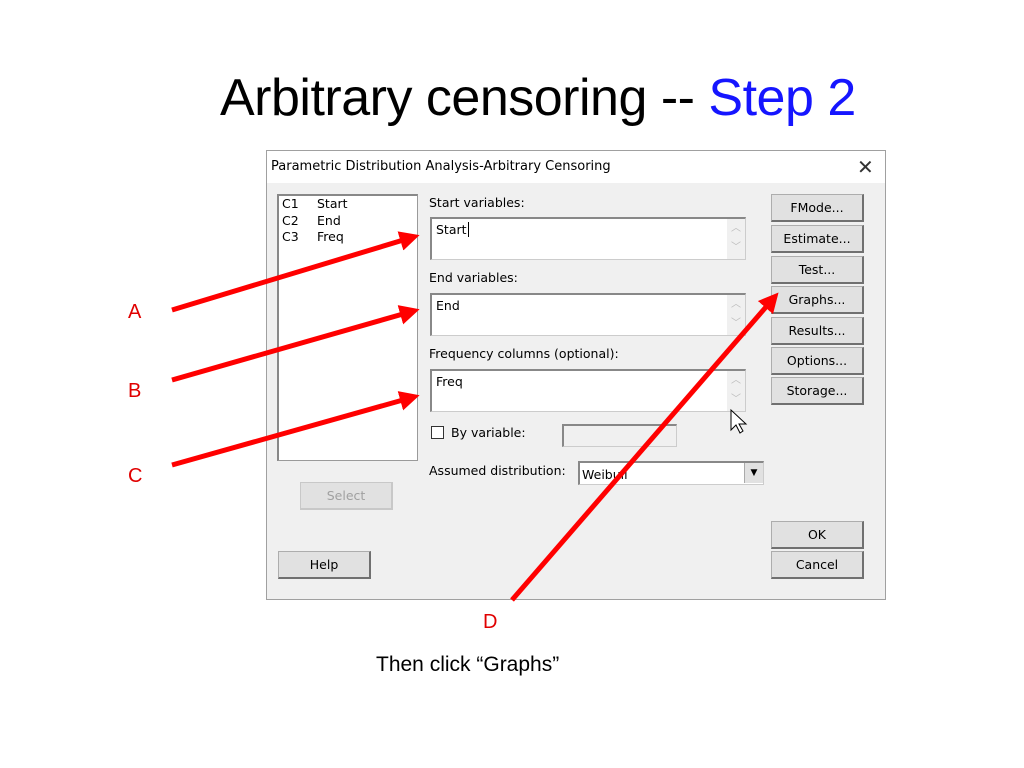 This screenshot has height=768, width=1024. Describe the element at coordinates (135, 312) in the screenshot. I see `marker-a: A` at that location.